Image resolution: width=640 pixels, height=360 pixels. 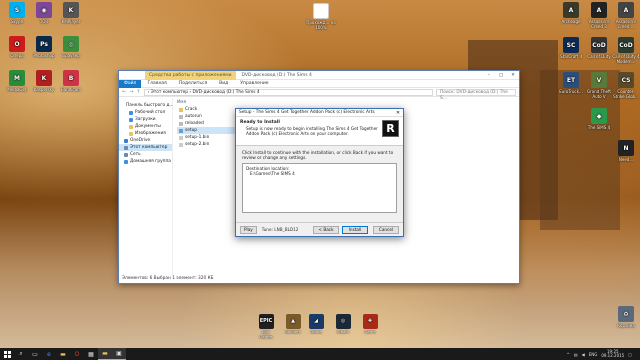 I want to click on back-button: < Back, so click(x=326, y=229).